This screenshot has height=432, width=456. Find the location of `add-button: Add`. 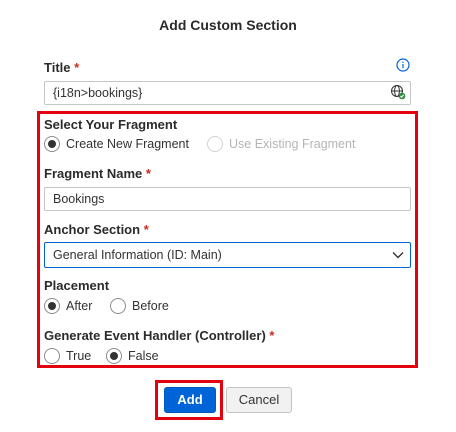

add-button: Add is located at coordinates (190, 400).